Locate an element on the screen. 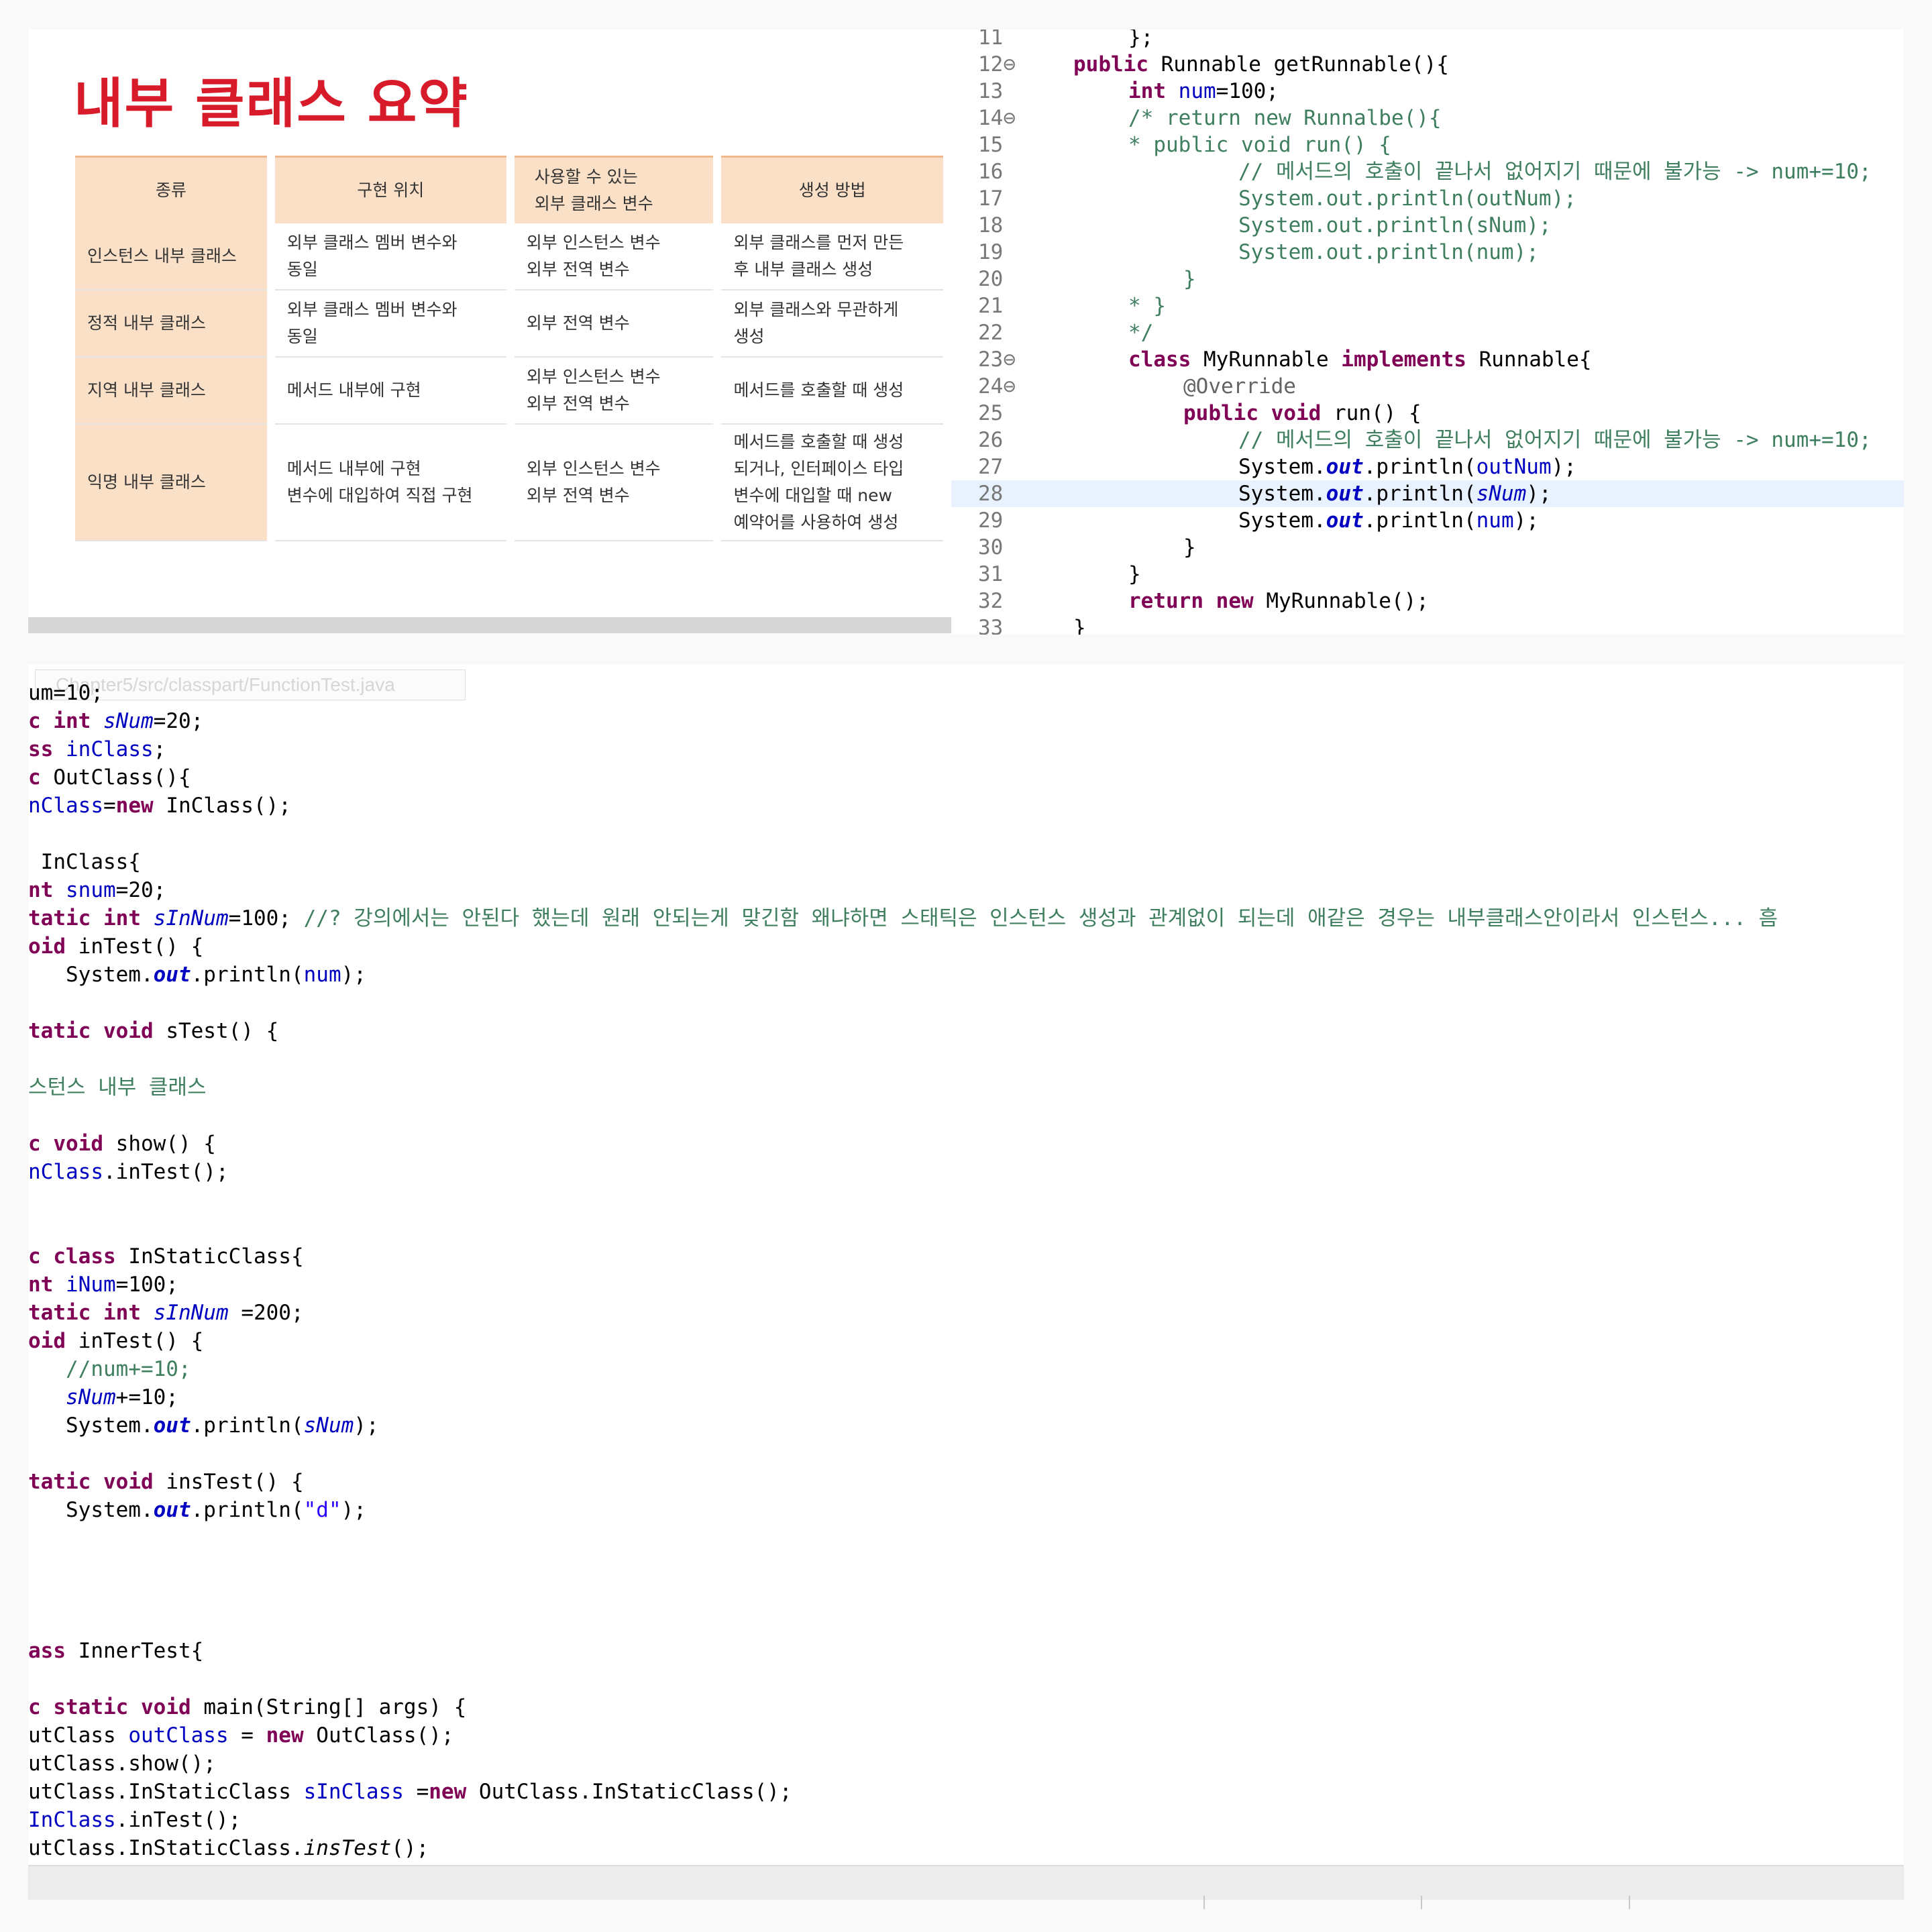 Image resolution: width=1932 pixels, height=1932 pixels. code-line: 15 * public void run() { is located at coordinates (1427, 144).